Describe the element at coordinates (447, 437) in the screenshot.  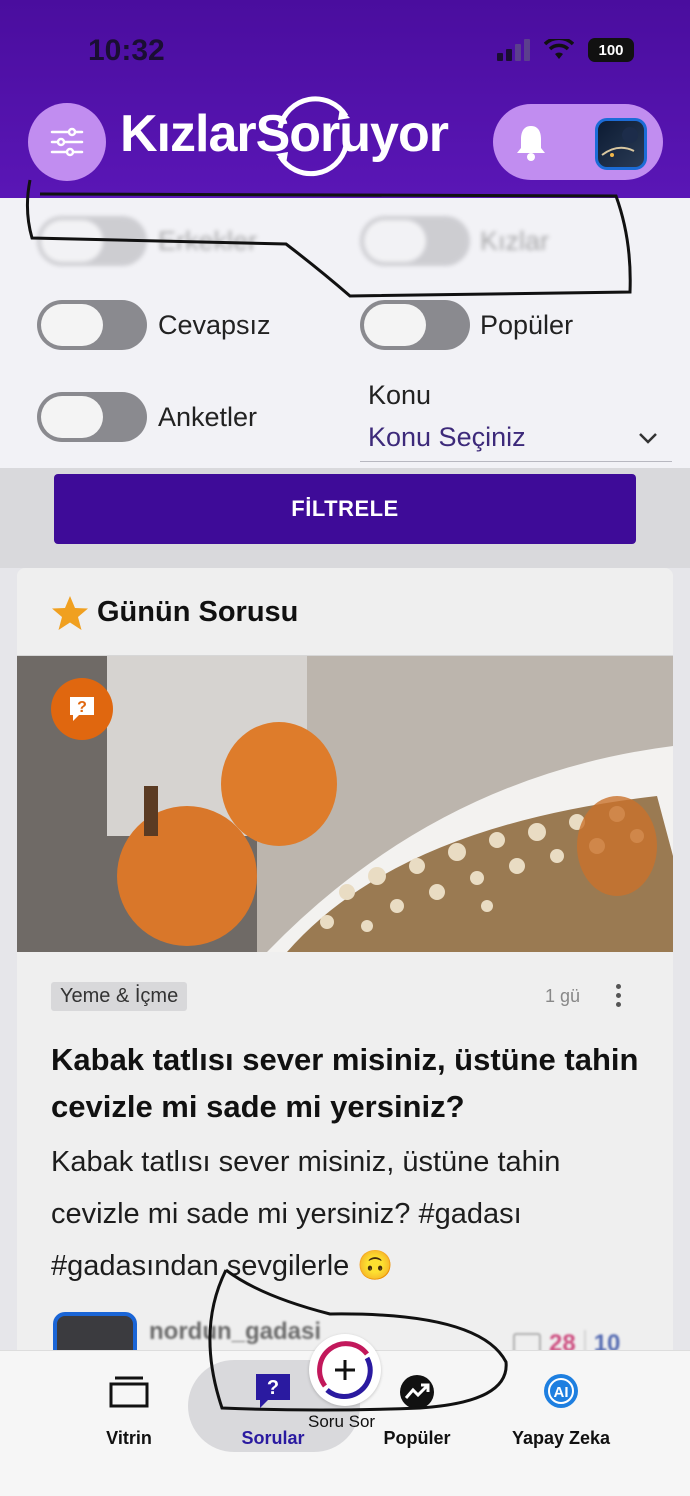
I see `konu-select-value: Konu Seçiniz` at that location.